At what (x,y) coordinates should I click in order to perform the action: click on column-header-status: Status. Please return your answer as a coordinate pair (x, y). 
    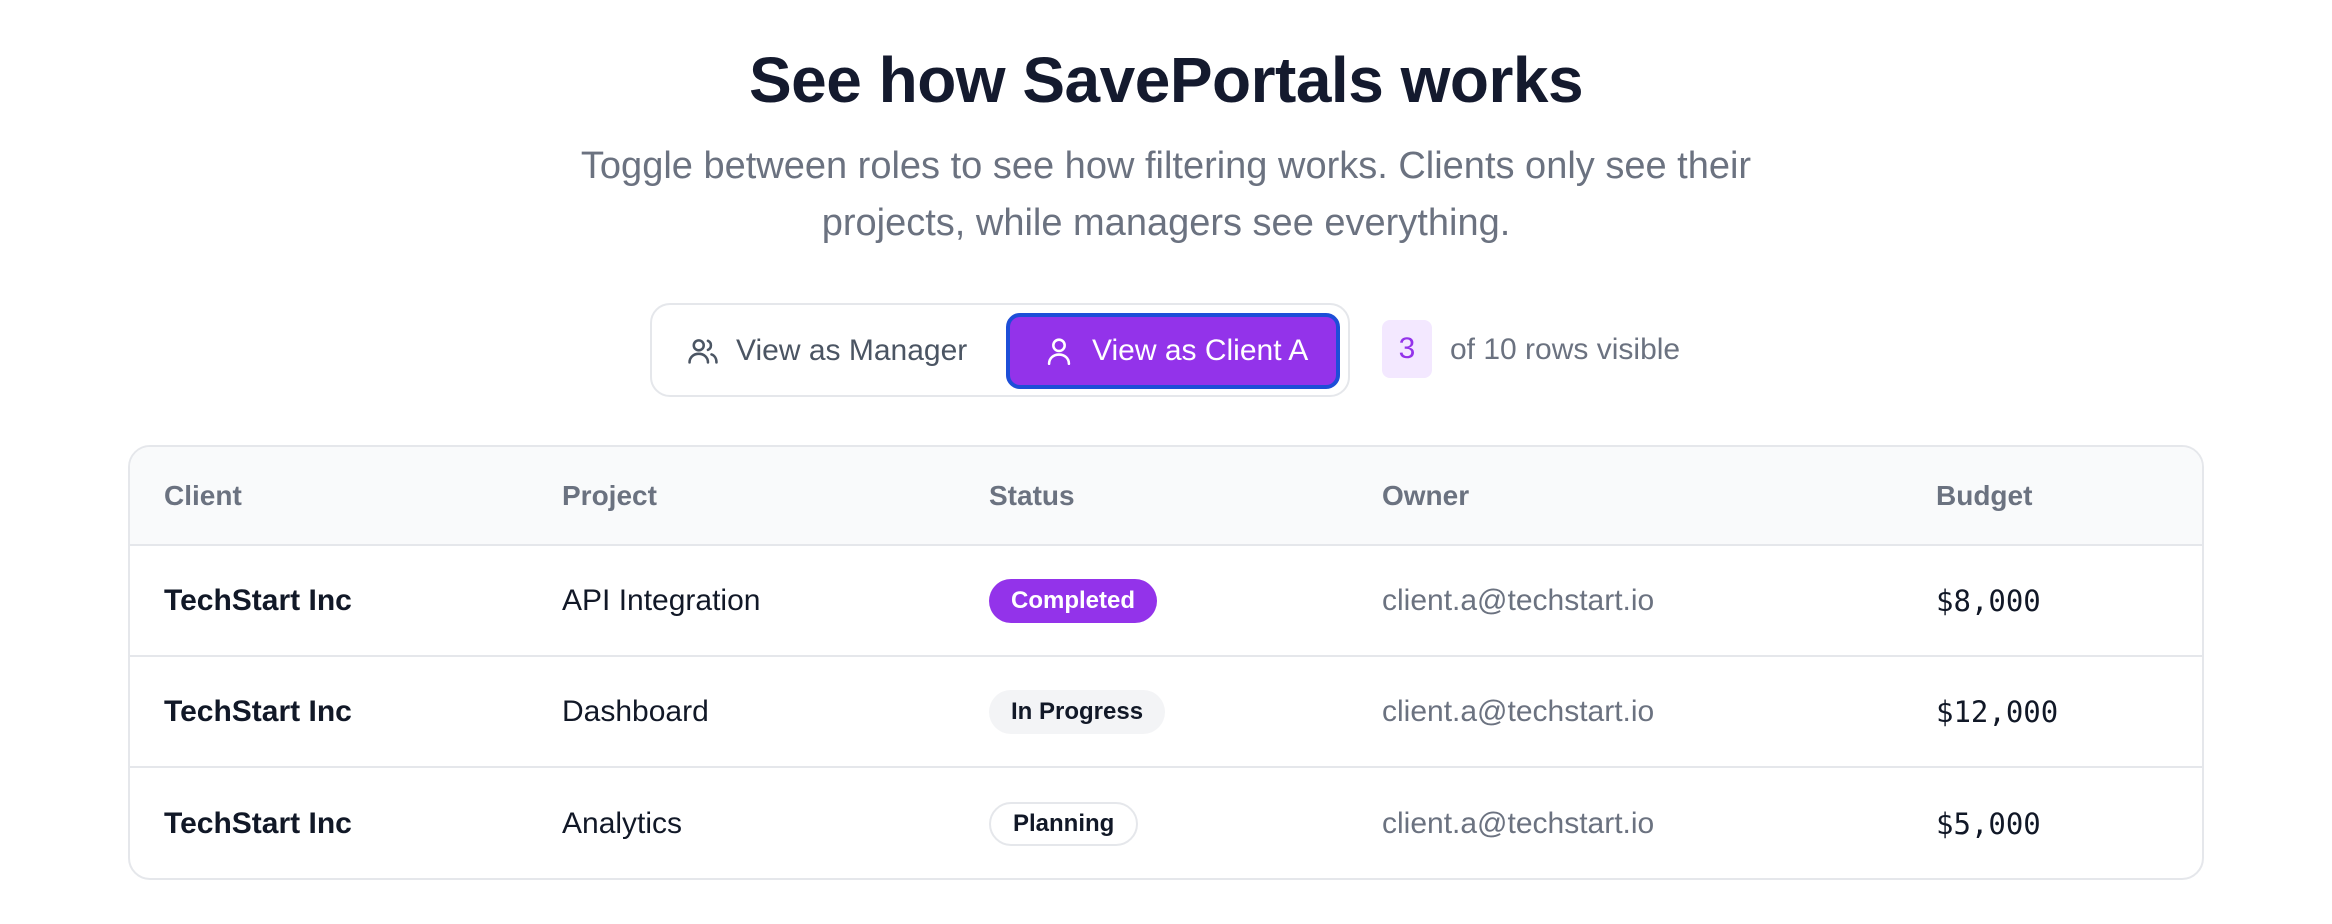
    Looking at the image, I should click on (1032, 495).